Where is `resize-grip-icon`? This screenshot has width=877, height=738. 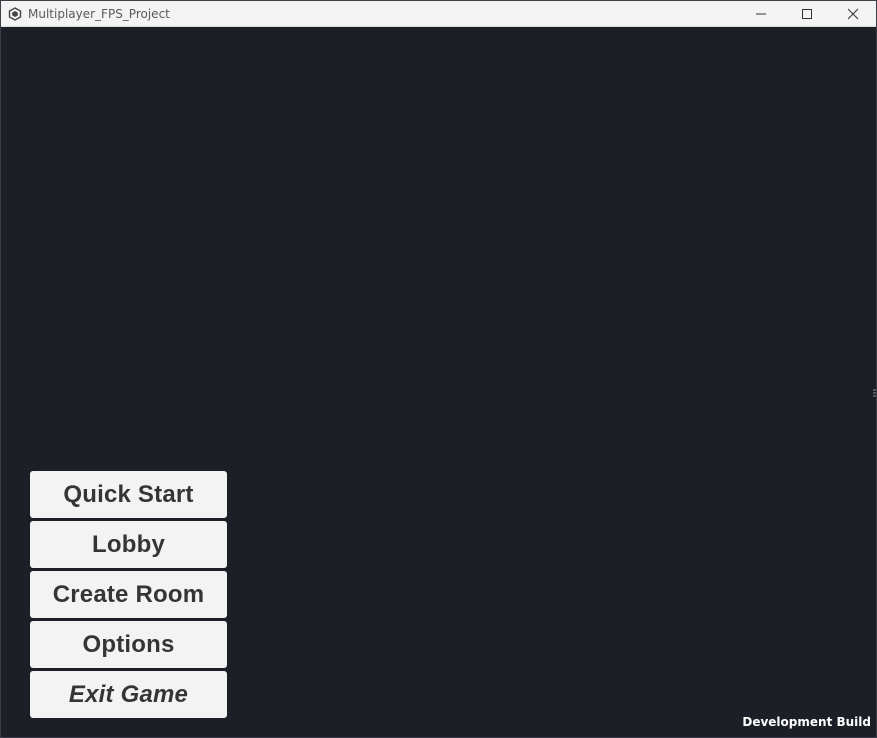
resize-grip-icon is located at coordinates (874, 393).